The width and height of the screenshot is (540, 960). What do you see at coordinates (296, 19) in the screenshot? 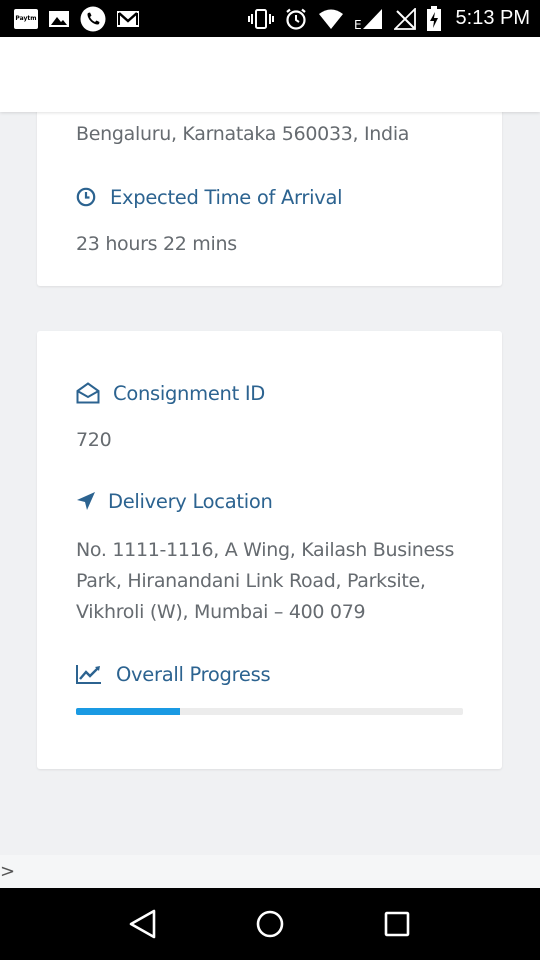
I see `alarm-icon` at bounding box center [296, 19].